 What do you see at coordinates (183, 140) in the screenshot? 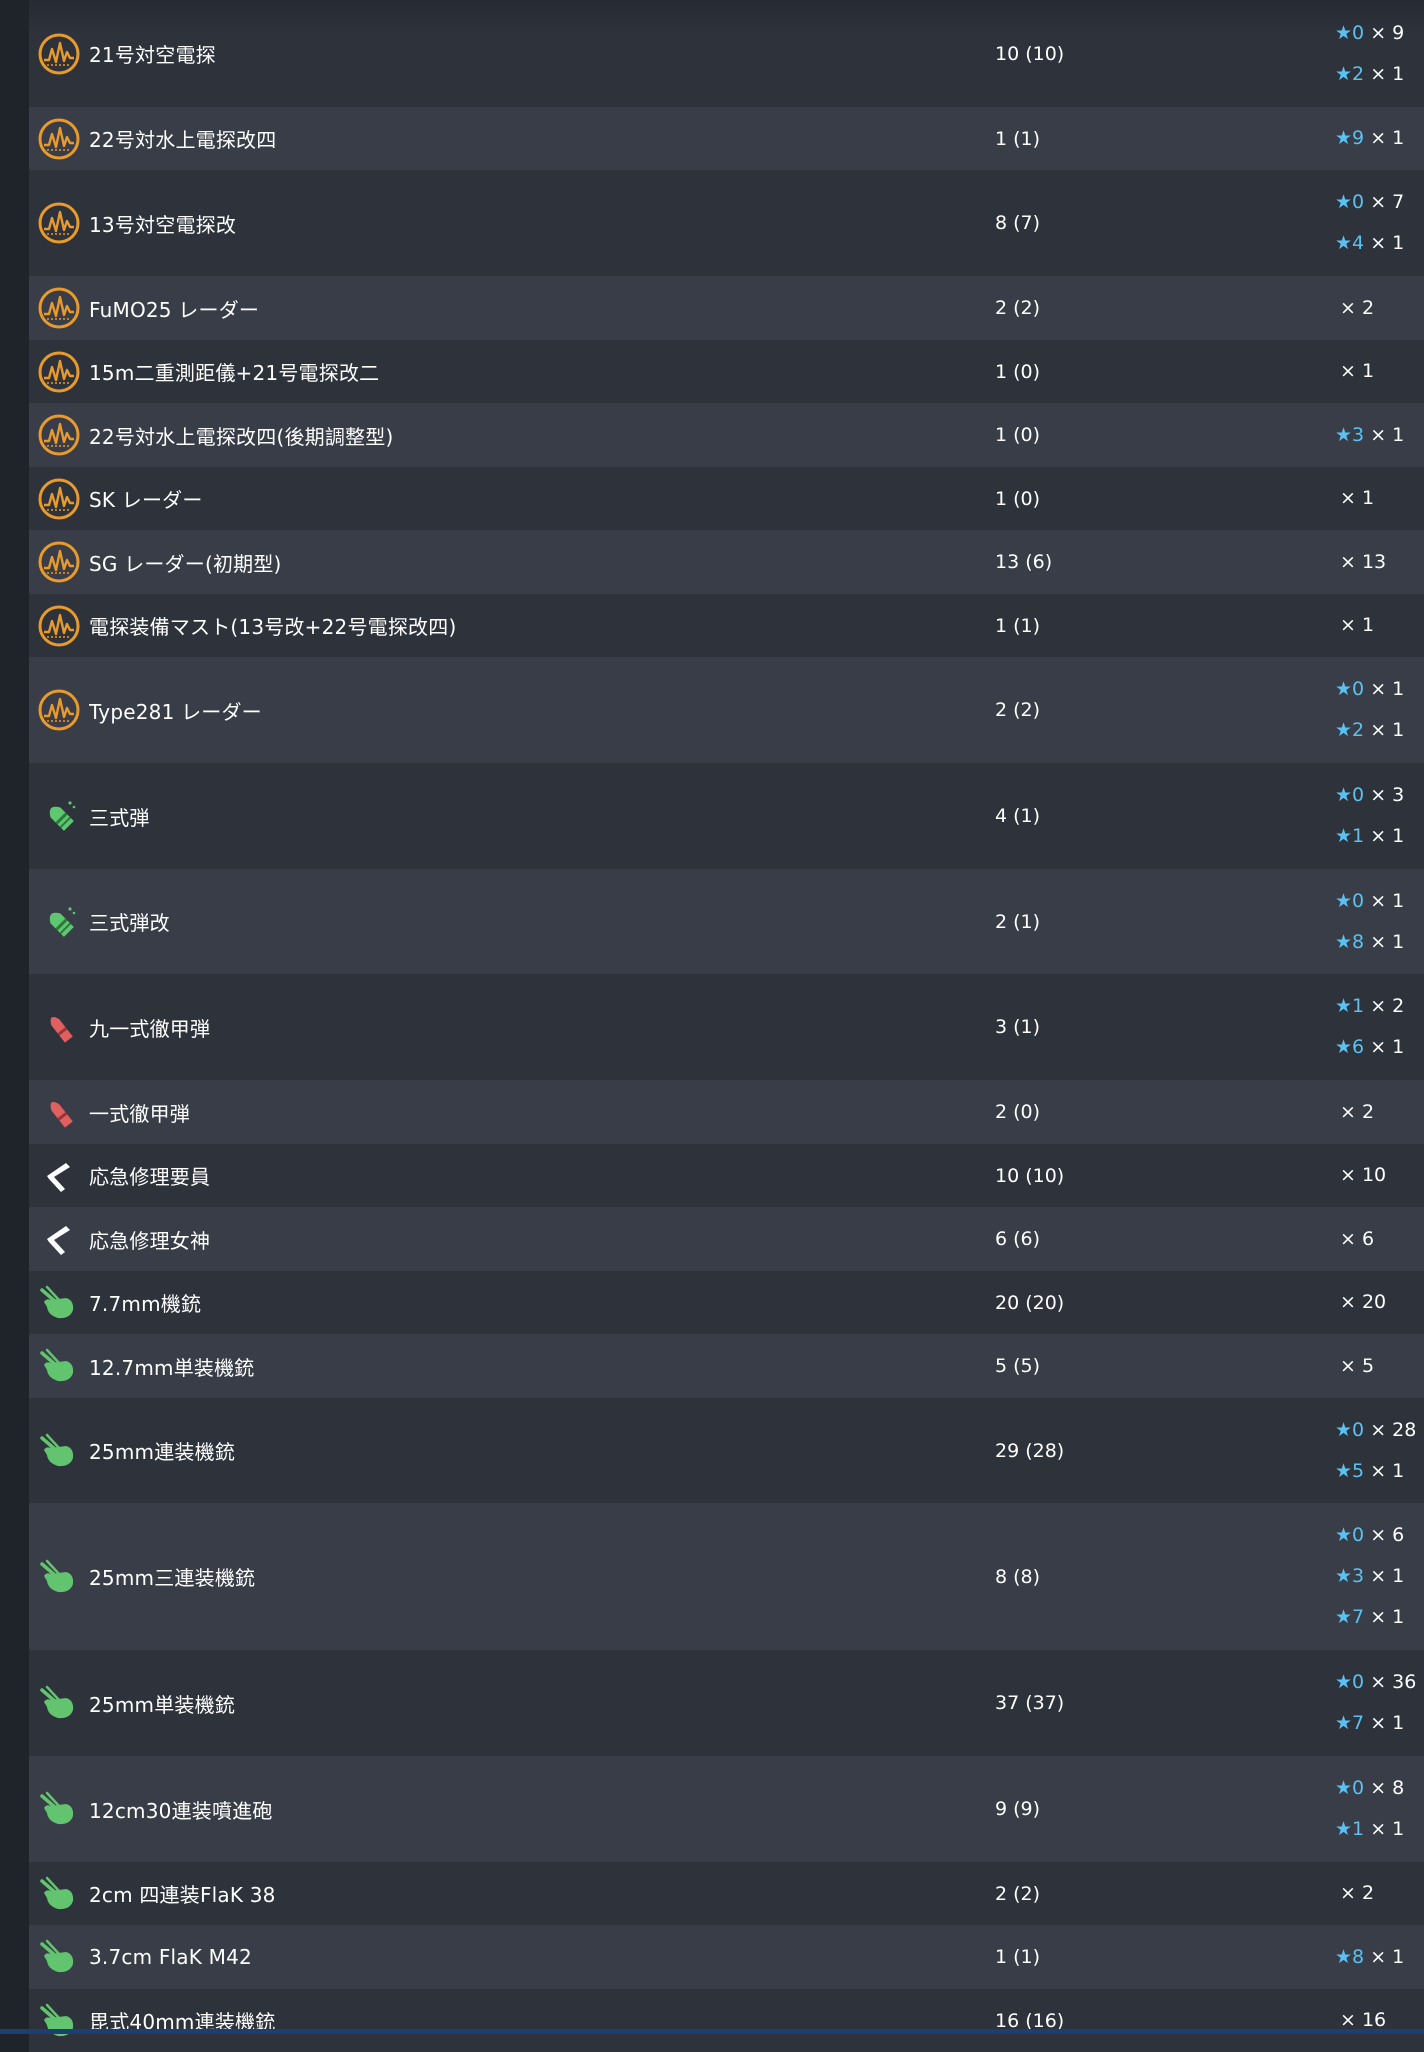
I see `equipment-name: 22号対水上電探改四` at bounding box center [183, 140].